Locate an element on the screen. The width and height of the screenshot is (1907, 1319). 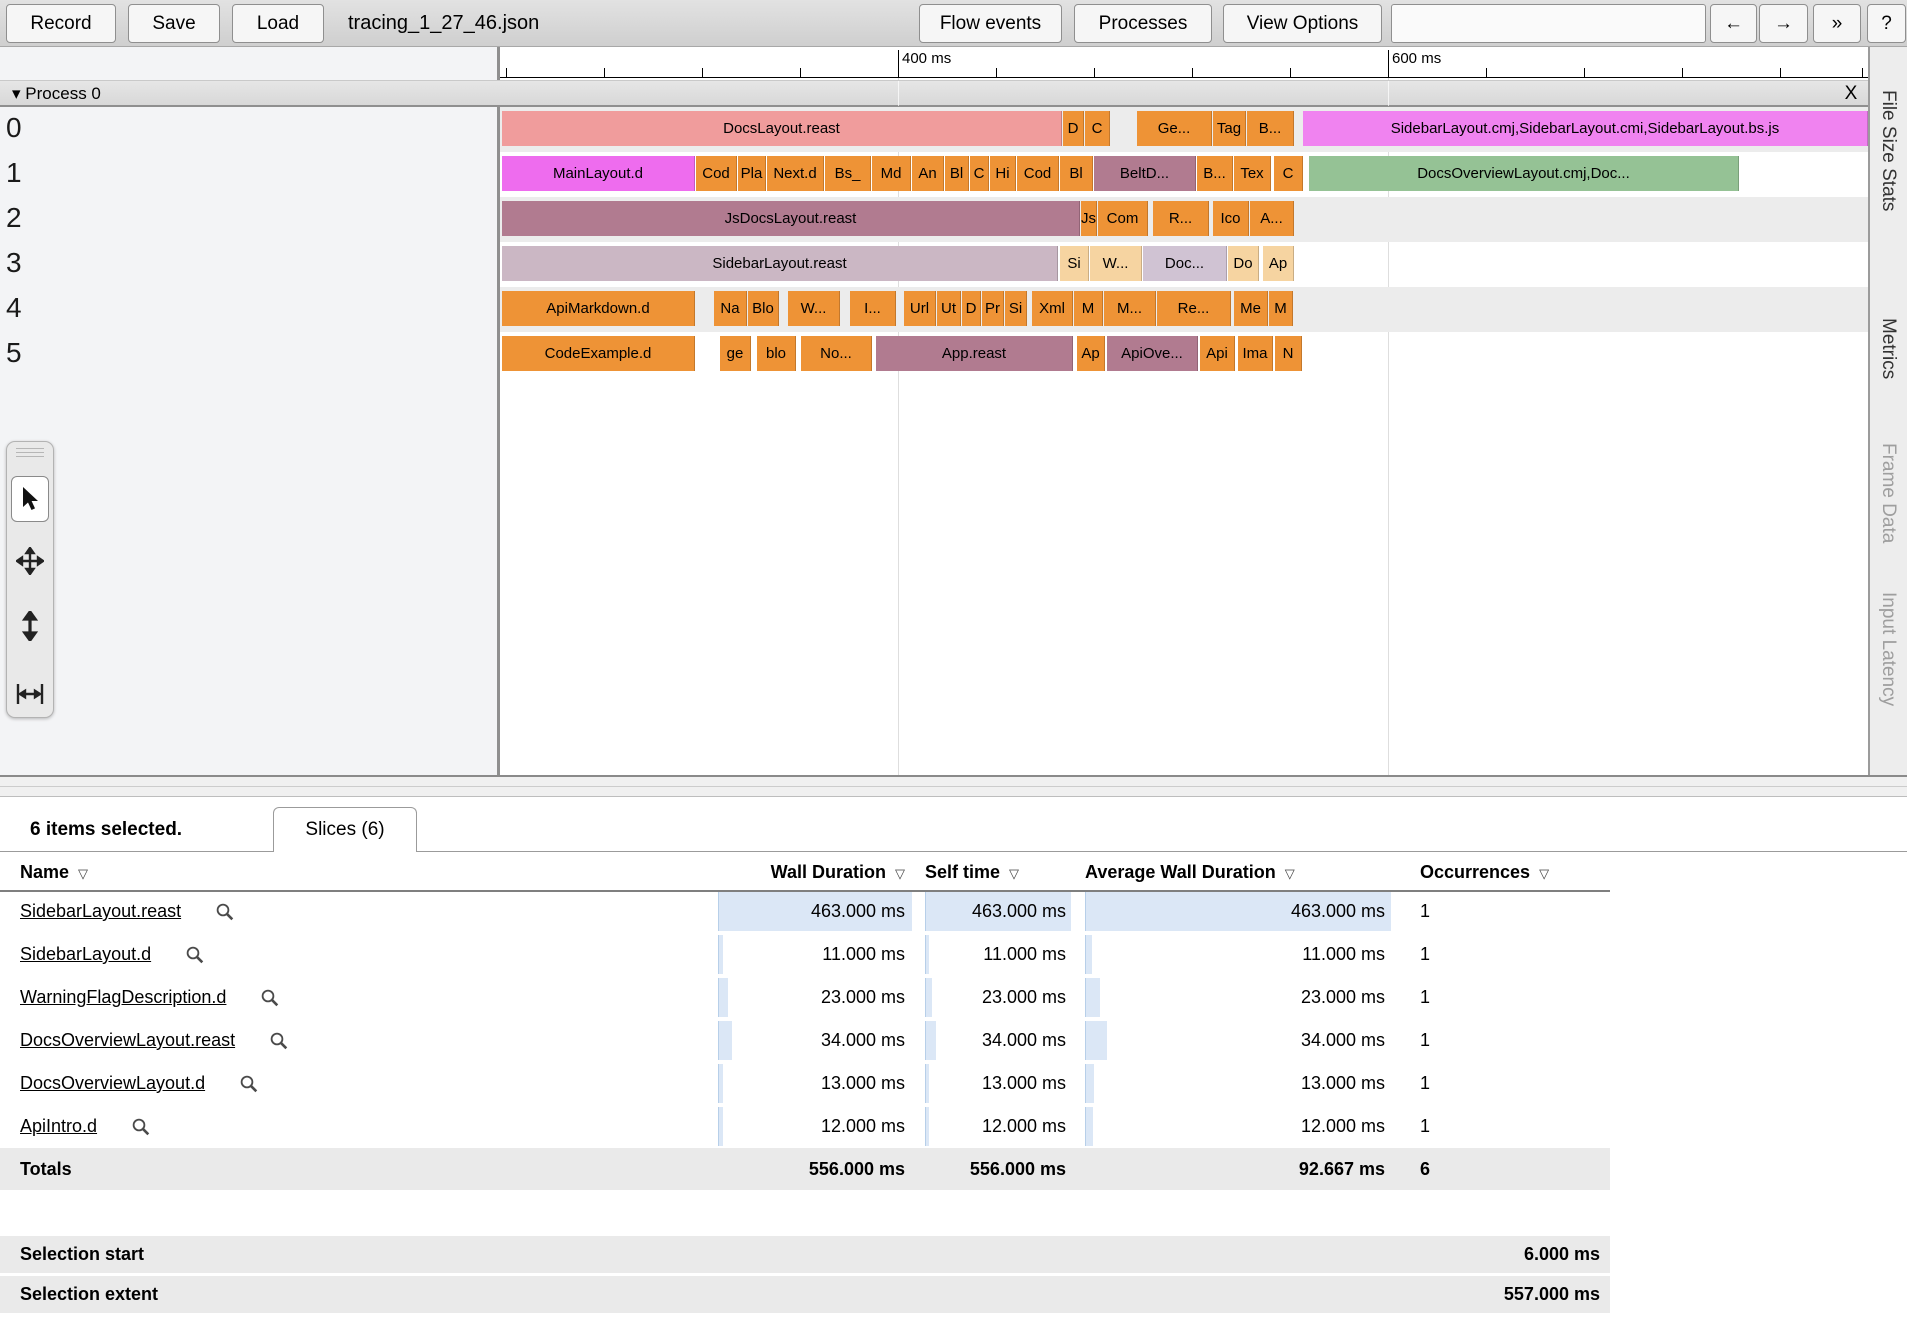
slice-name-link: DocsOverviewLayout.reast is located at coordinates (127, 1040).